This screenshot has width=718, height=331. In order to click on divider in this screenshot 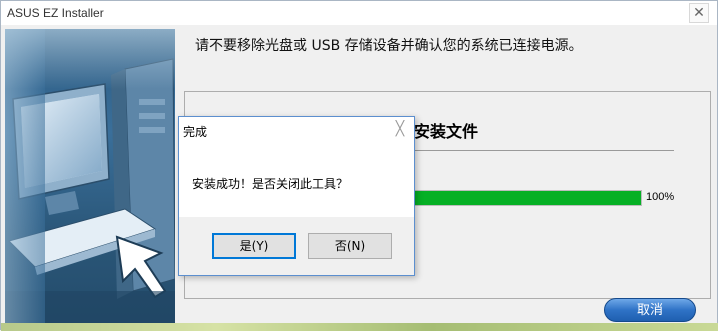, I will do `click(544, 150)`.